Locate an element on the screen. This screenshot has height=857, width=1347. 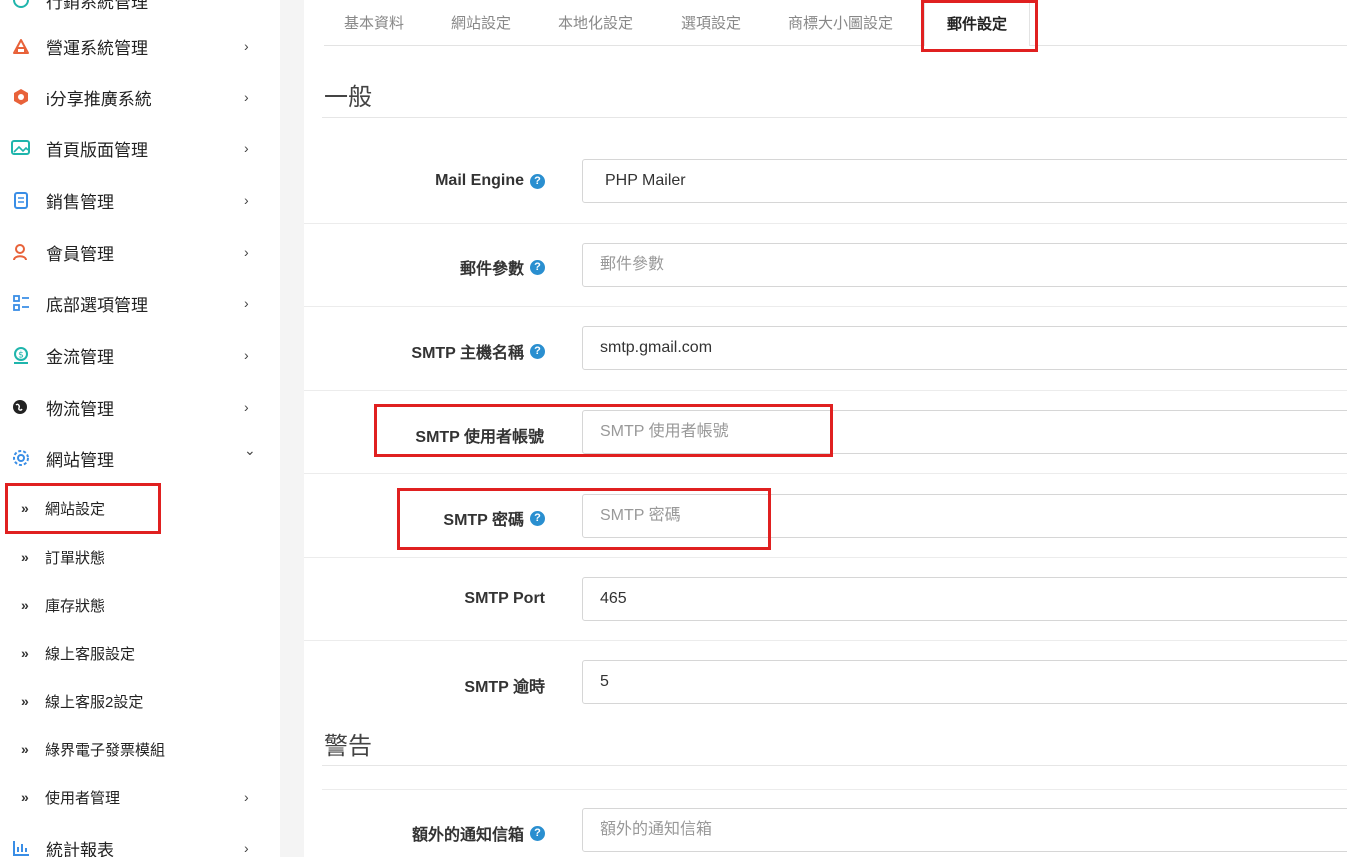
field-label-mail-params: 郵件參數 ? is located at coordinates (502, 267).